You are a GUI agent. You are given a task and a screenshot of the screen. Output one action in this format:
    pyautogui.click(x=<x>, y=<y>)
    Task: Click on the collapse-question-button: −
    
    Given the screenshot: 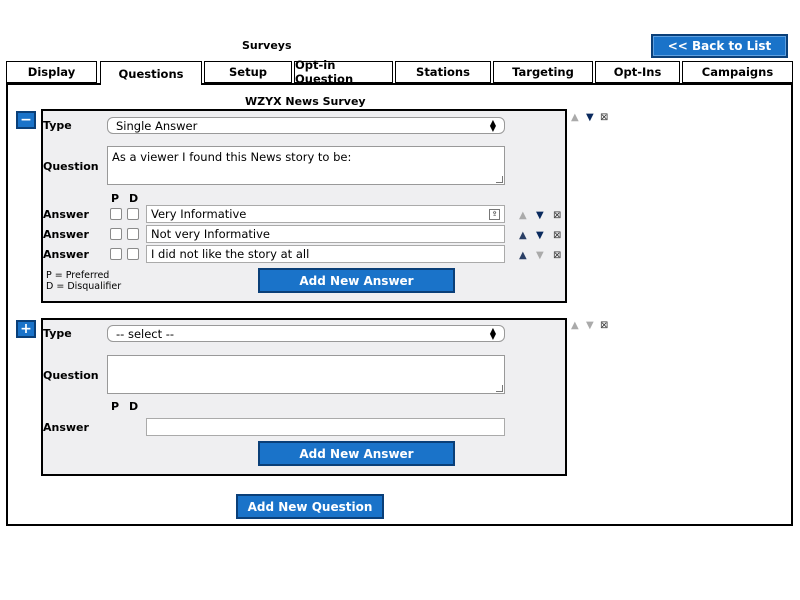 What is the action you would take?
    pyautogui.click(x=26, y=120)
    